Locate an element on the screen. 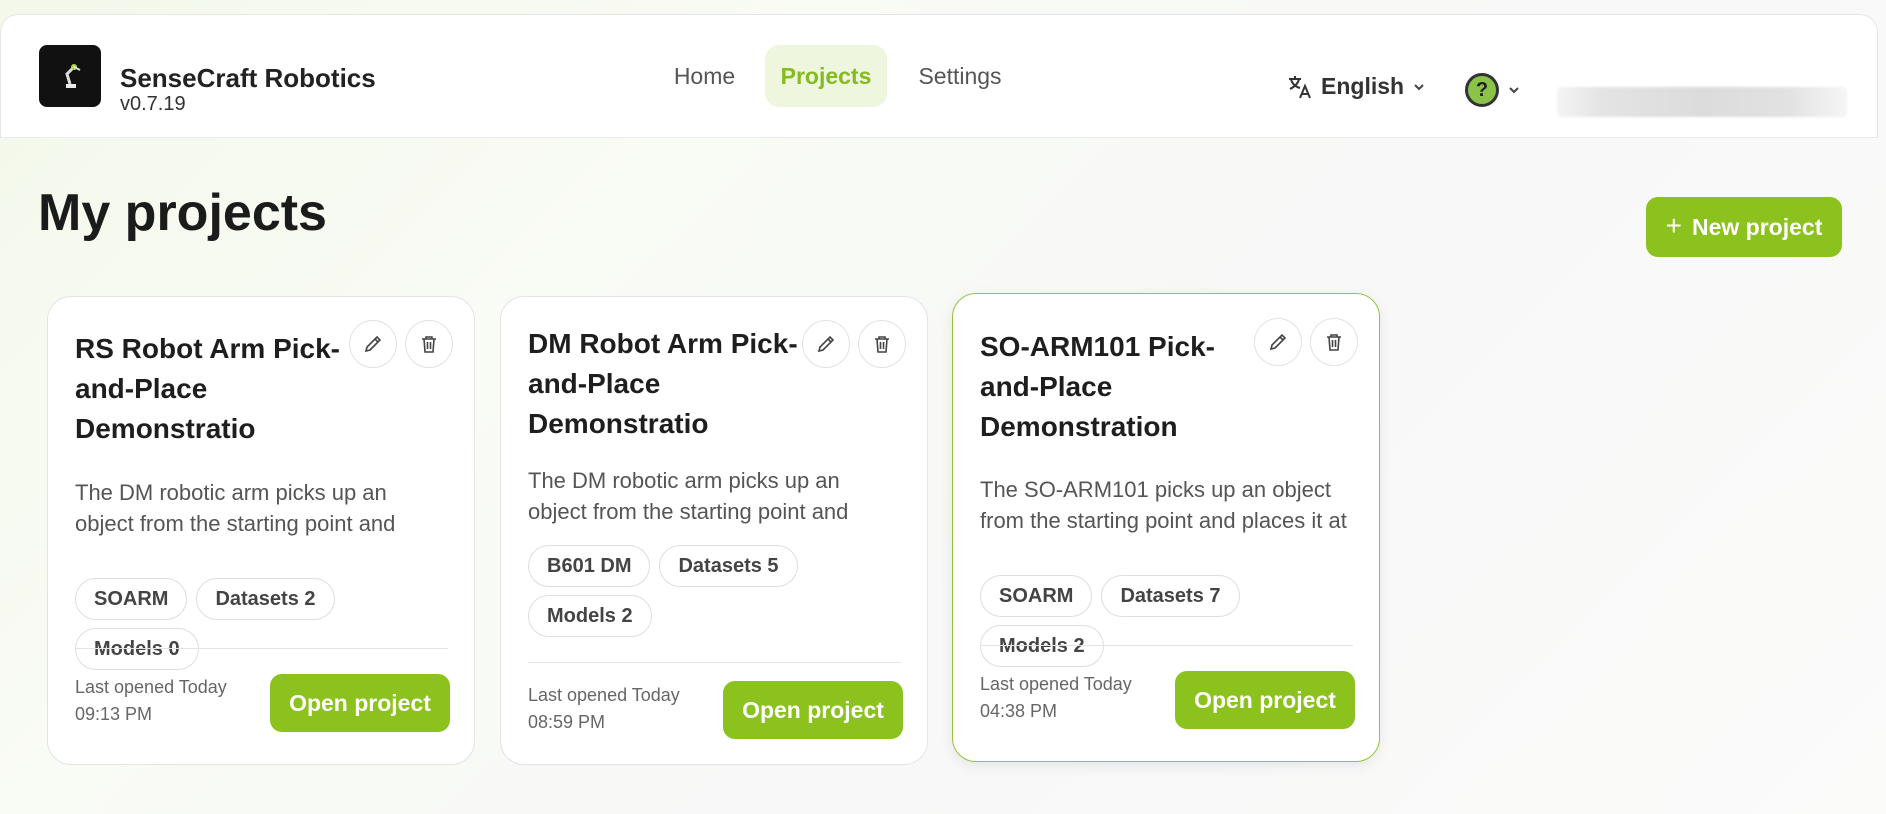 The height and width of the screenshot is (814, 1886). nav-projects: Projects is located at coordinates (826, 76).